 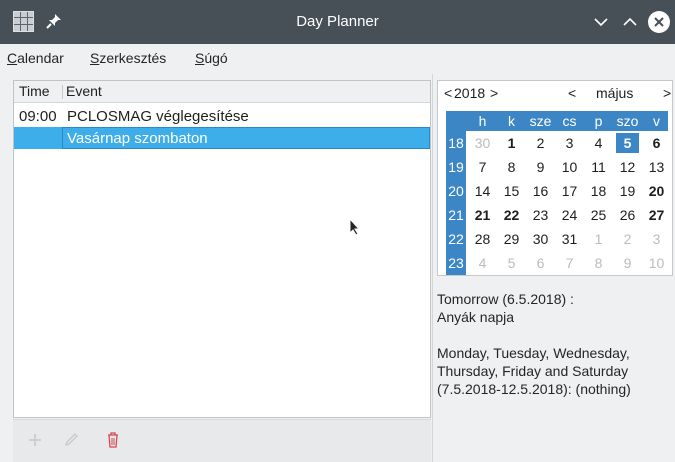 What do you see at coordinates (656, 167) in the screenshot?
I see `day-cell: 13` at bounding box center [656, 167].